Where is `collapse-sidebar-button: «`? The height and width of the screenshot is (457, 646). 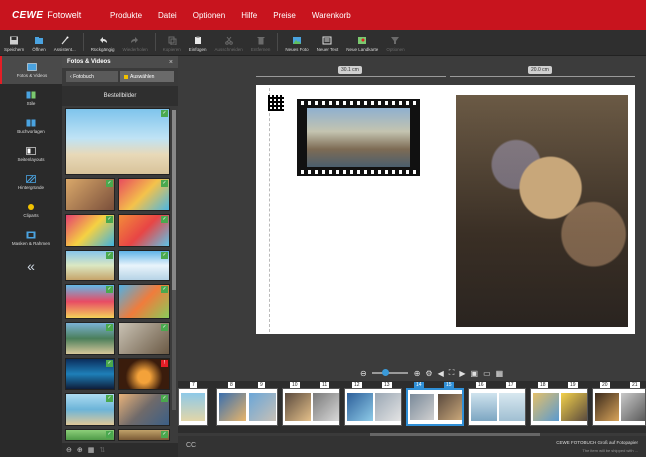 collapse-sidebar-button: « is located at coordinates (31, 266).